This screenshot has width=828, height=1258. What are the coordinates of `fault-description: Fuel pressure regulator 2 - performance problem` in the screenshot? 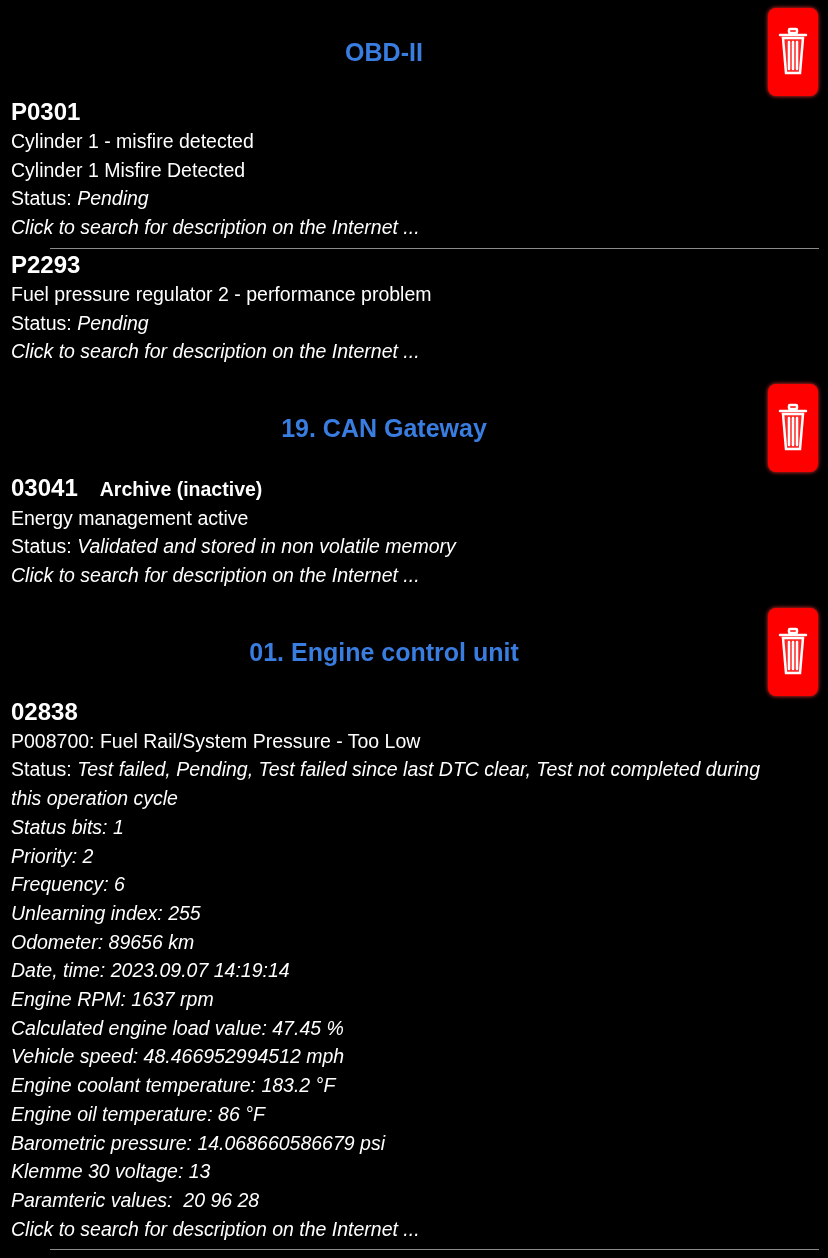 It's located at (222, 294).